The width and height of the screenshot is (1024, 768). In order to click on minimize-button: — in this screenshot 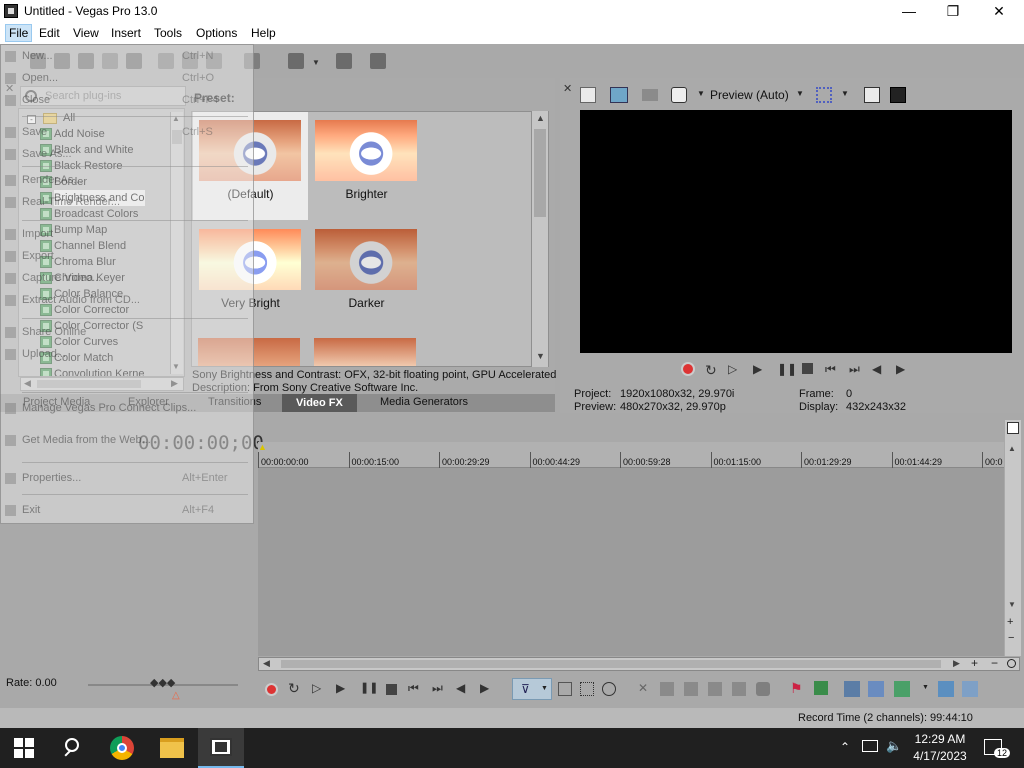, I will do `click(909, 11)`.